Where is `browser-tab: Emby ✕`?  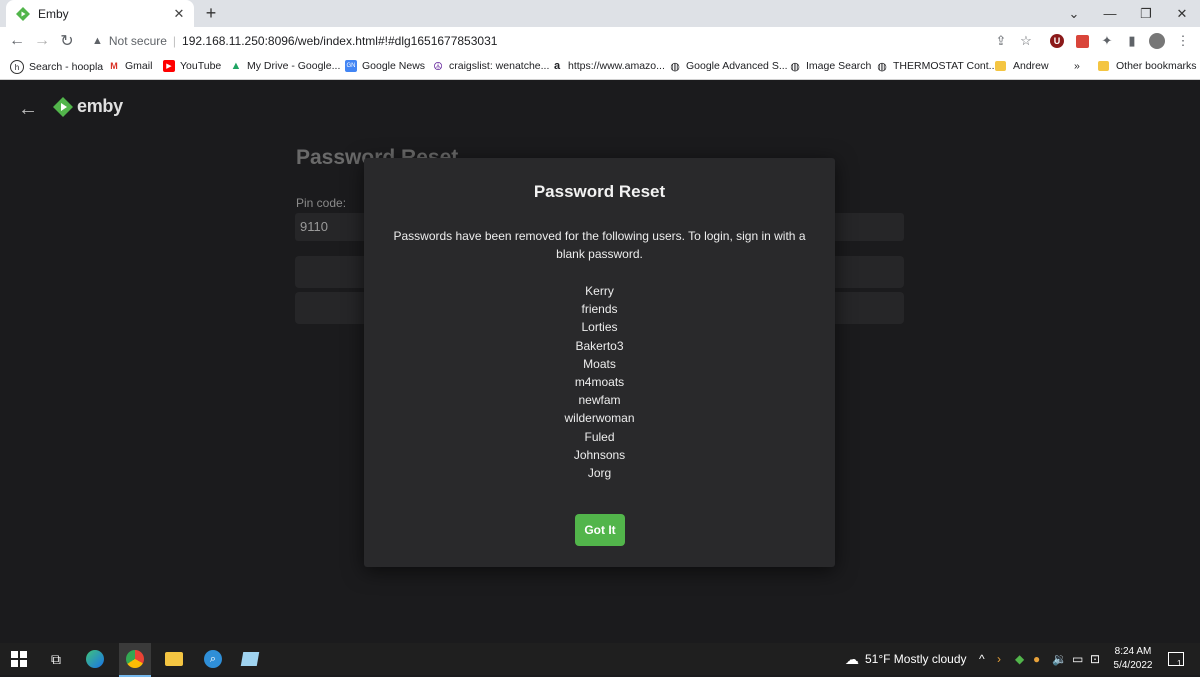
browser-tab: Emby ✕ is located at coordinates (100, 13).